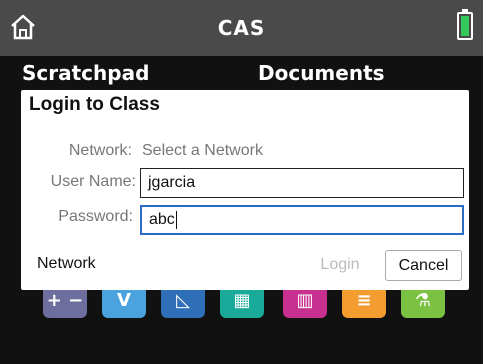 Image resolution: width=483 pixels, height=364 pixels. What do you see at coordinates (423, 300) in the screenshot?
I see `vernier-app-symbol: ⚗` at bounding box center [423, 300].